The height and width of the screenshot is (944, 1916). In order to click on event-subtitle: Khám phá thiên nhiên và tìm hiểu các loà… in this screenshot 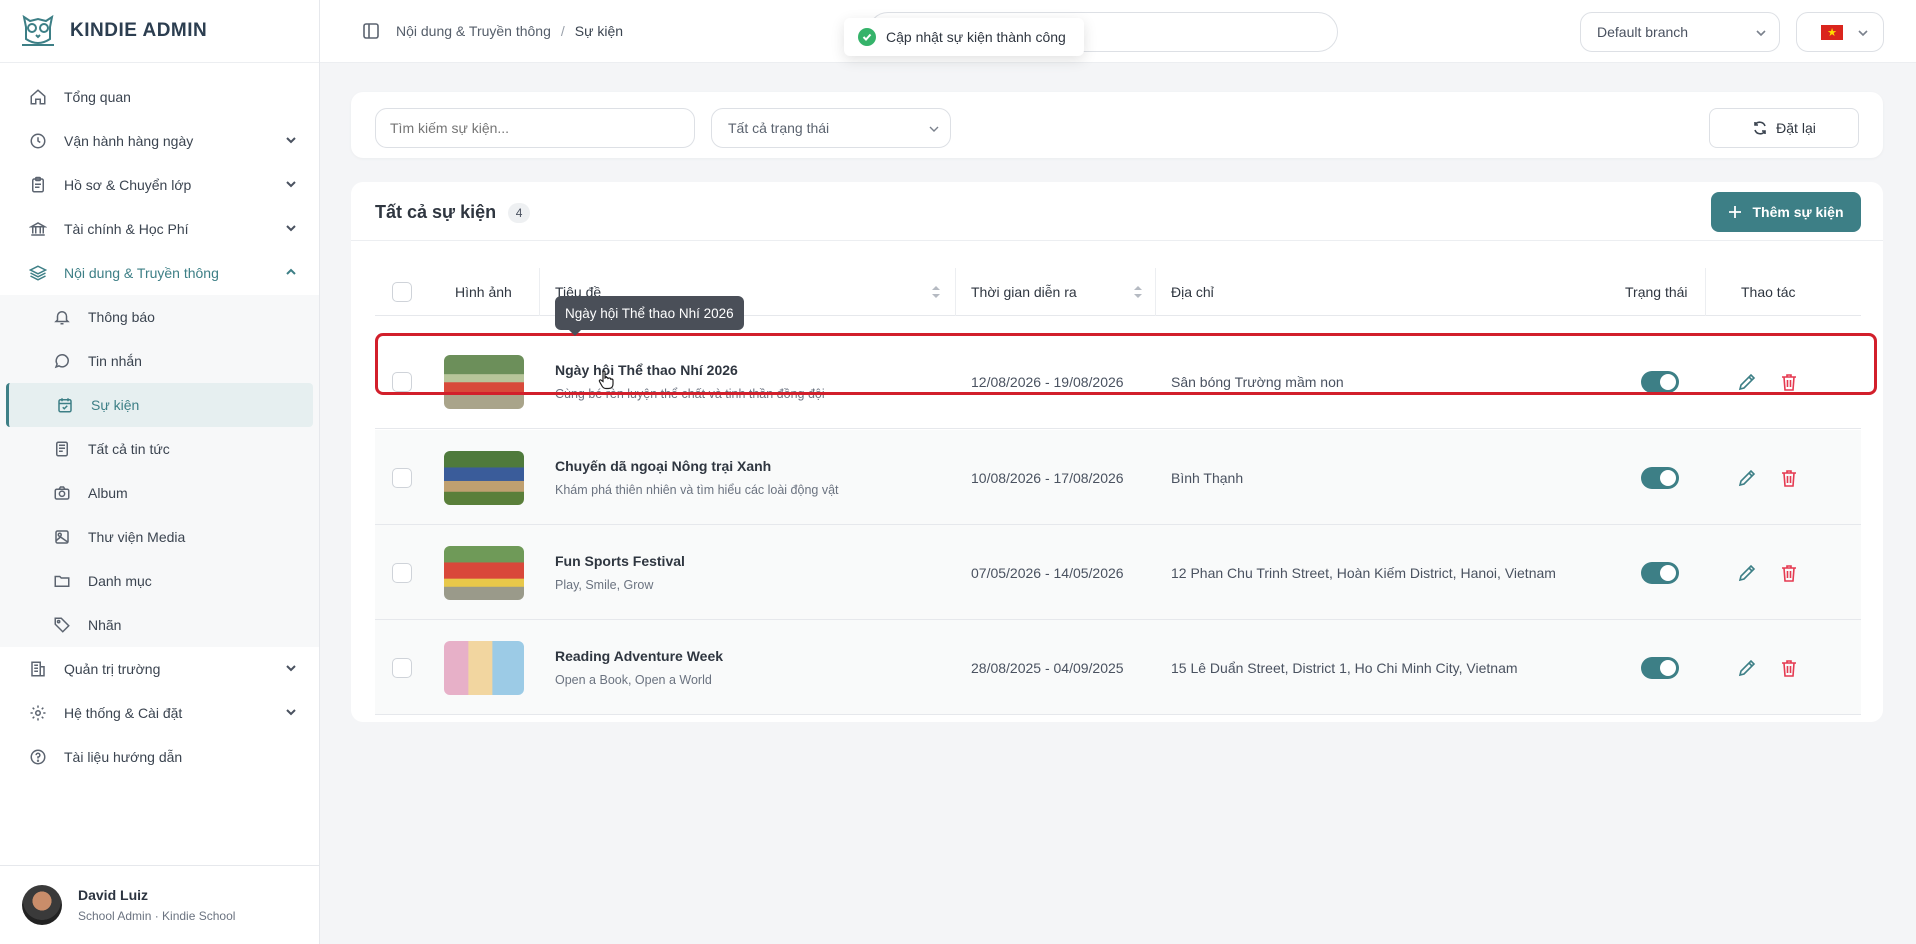, I will do `click(697, 490)`.